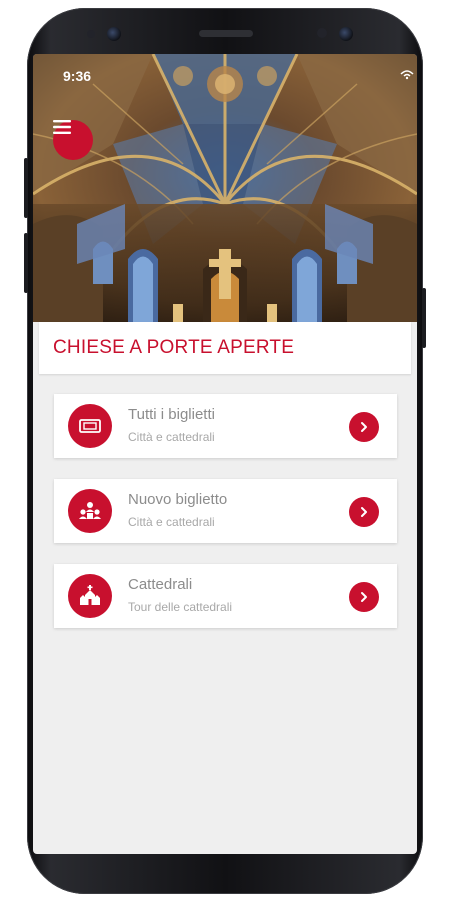  I want to click on hamburger-icon, so click(62, 127).